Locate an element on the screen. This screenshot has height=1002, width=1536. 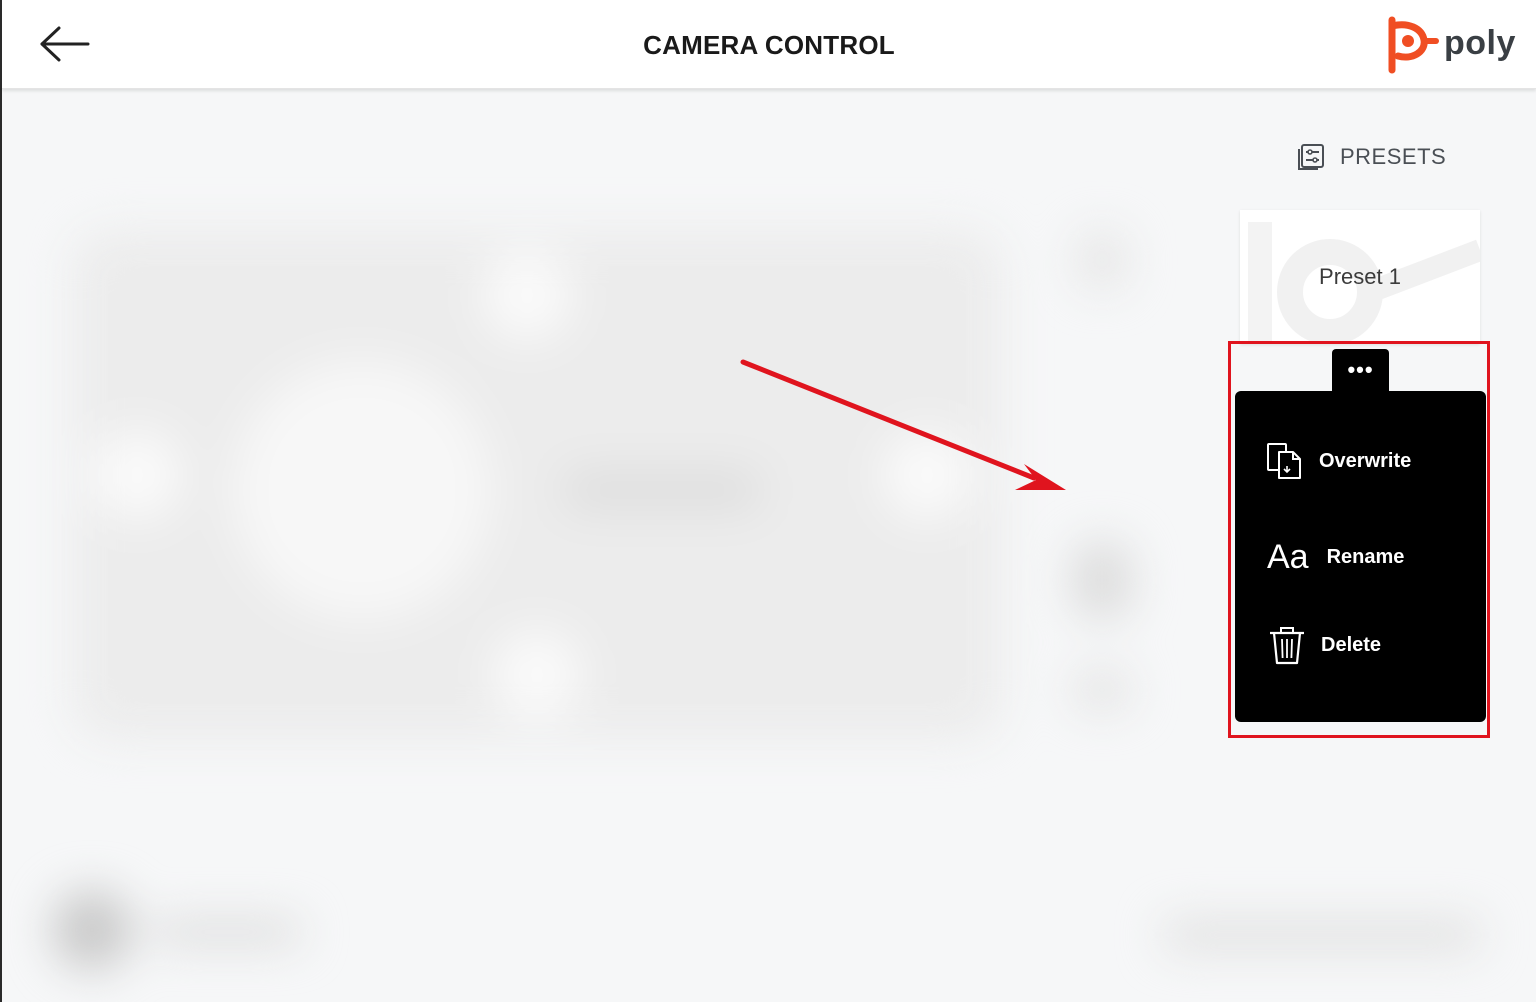
highlight-box is located at coordinates (1359, 539).